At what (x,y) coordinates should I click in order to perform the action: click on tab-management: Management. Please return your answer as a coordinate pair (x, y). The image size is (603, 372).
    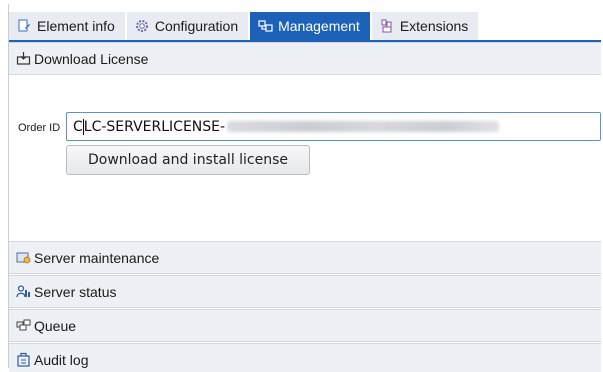
    Looking at the image, I should click on (311, 26).